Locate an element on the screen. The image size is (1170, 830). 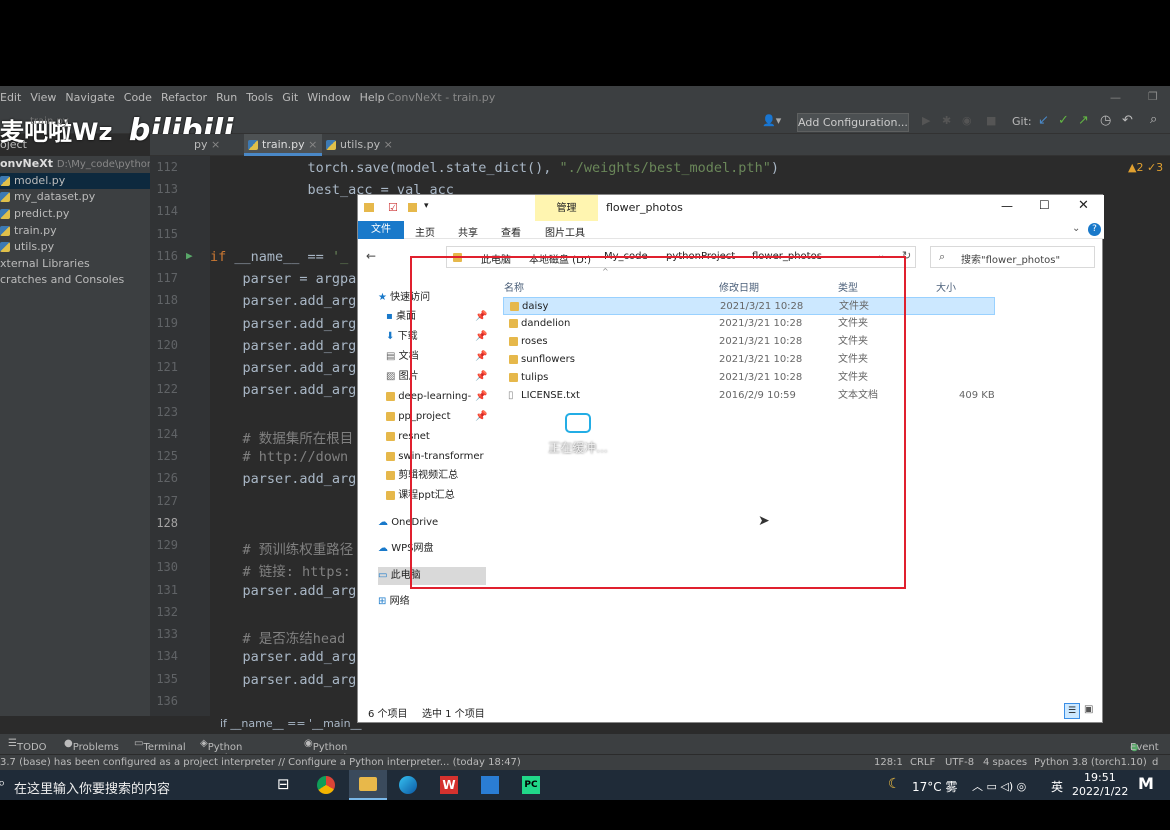
pycharm-icon: PC is located at coordinates (531, 785).